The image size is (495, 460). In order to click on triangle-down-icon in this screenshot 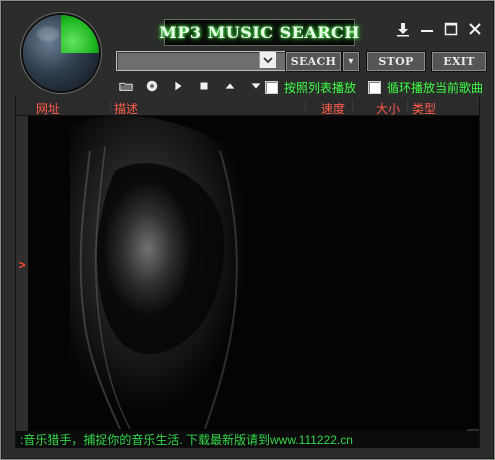, I will do `click(256, 86)`.